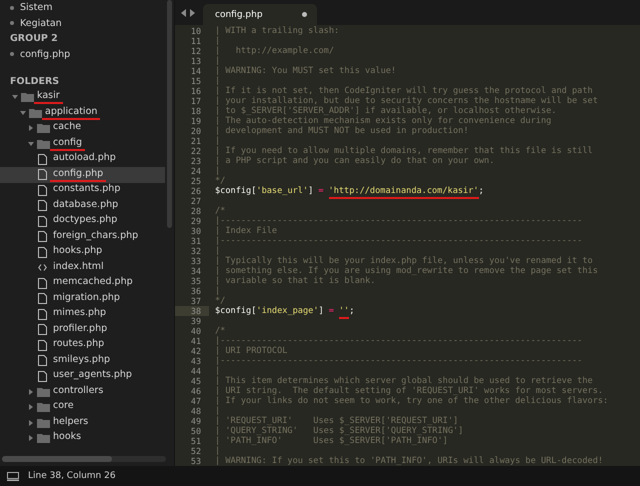  What do you see at coordinates (403, 192) in the screenshot?
I see `code-token: 'http://domainanda.com/kasir'` at bounding box center [403, 192].